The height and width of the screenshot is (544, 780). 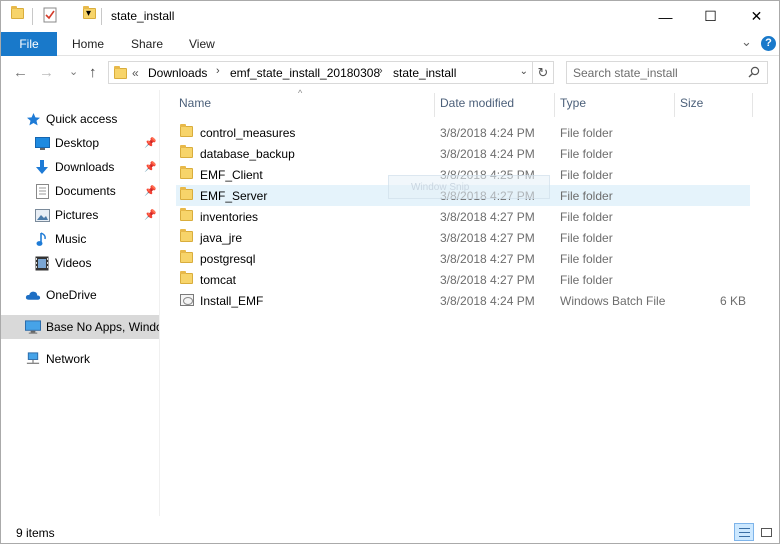 What do you see at coordinates (159, 303) in the screenshot?
I see `pane-divider` at bounding box center [159, 303].